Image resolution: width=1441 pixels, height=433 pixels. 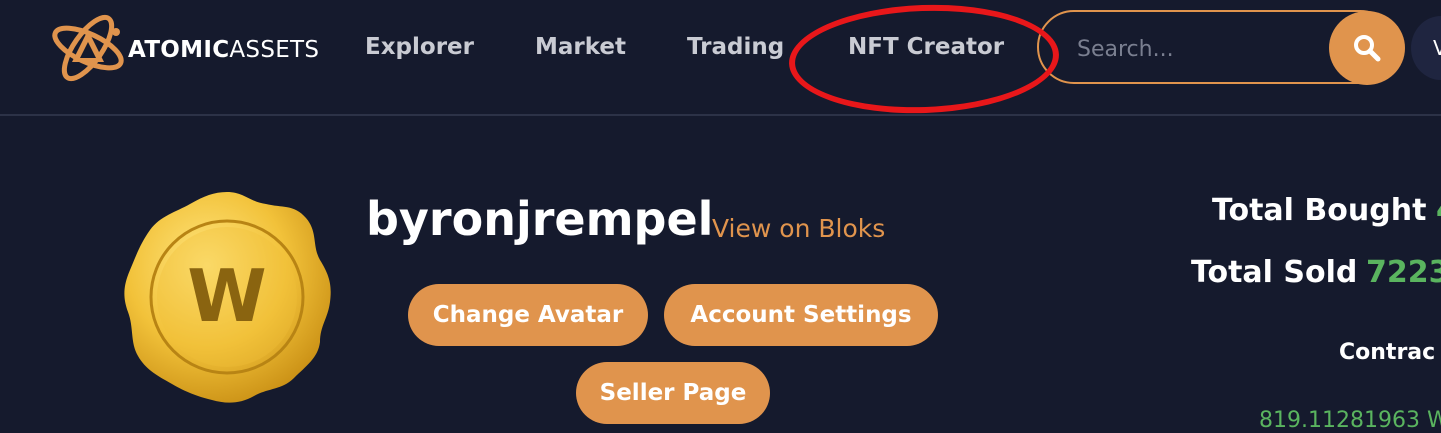 I want to click on avatar-letter: W, so click(x=226, y=296).